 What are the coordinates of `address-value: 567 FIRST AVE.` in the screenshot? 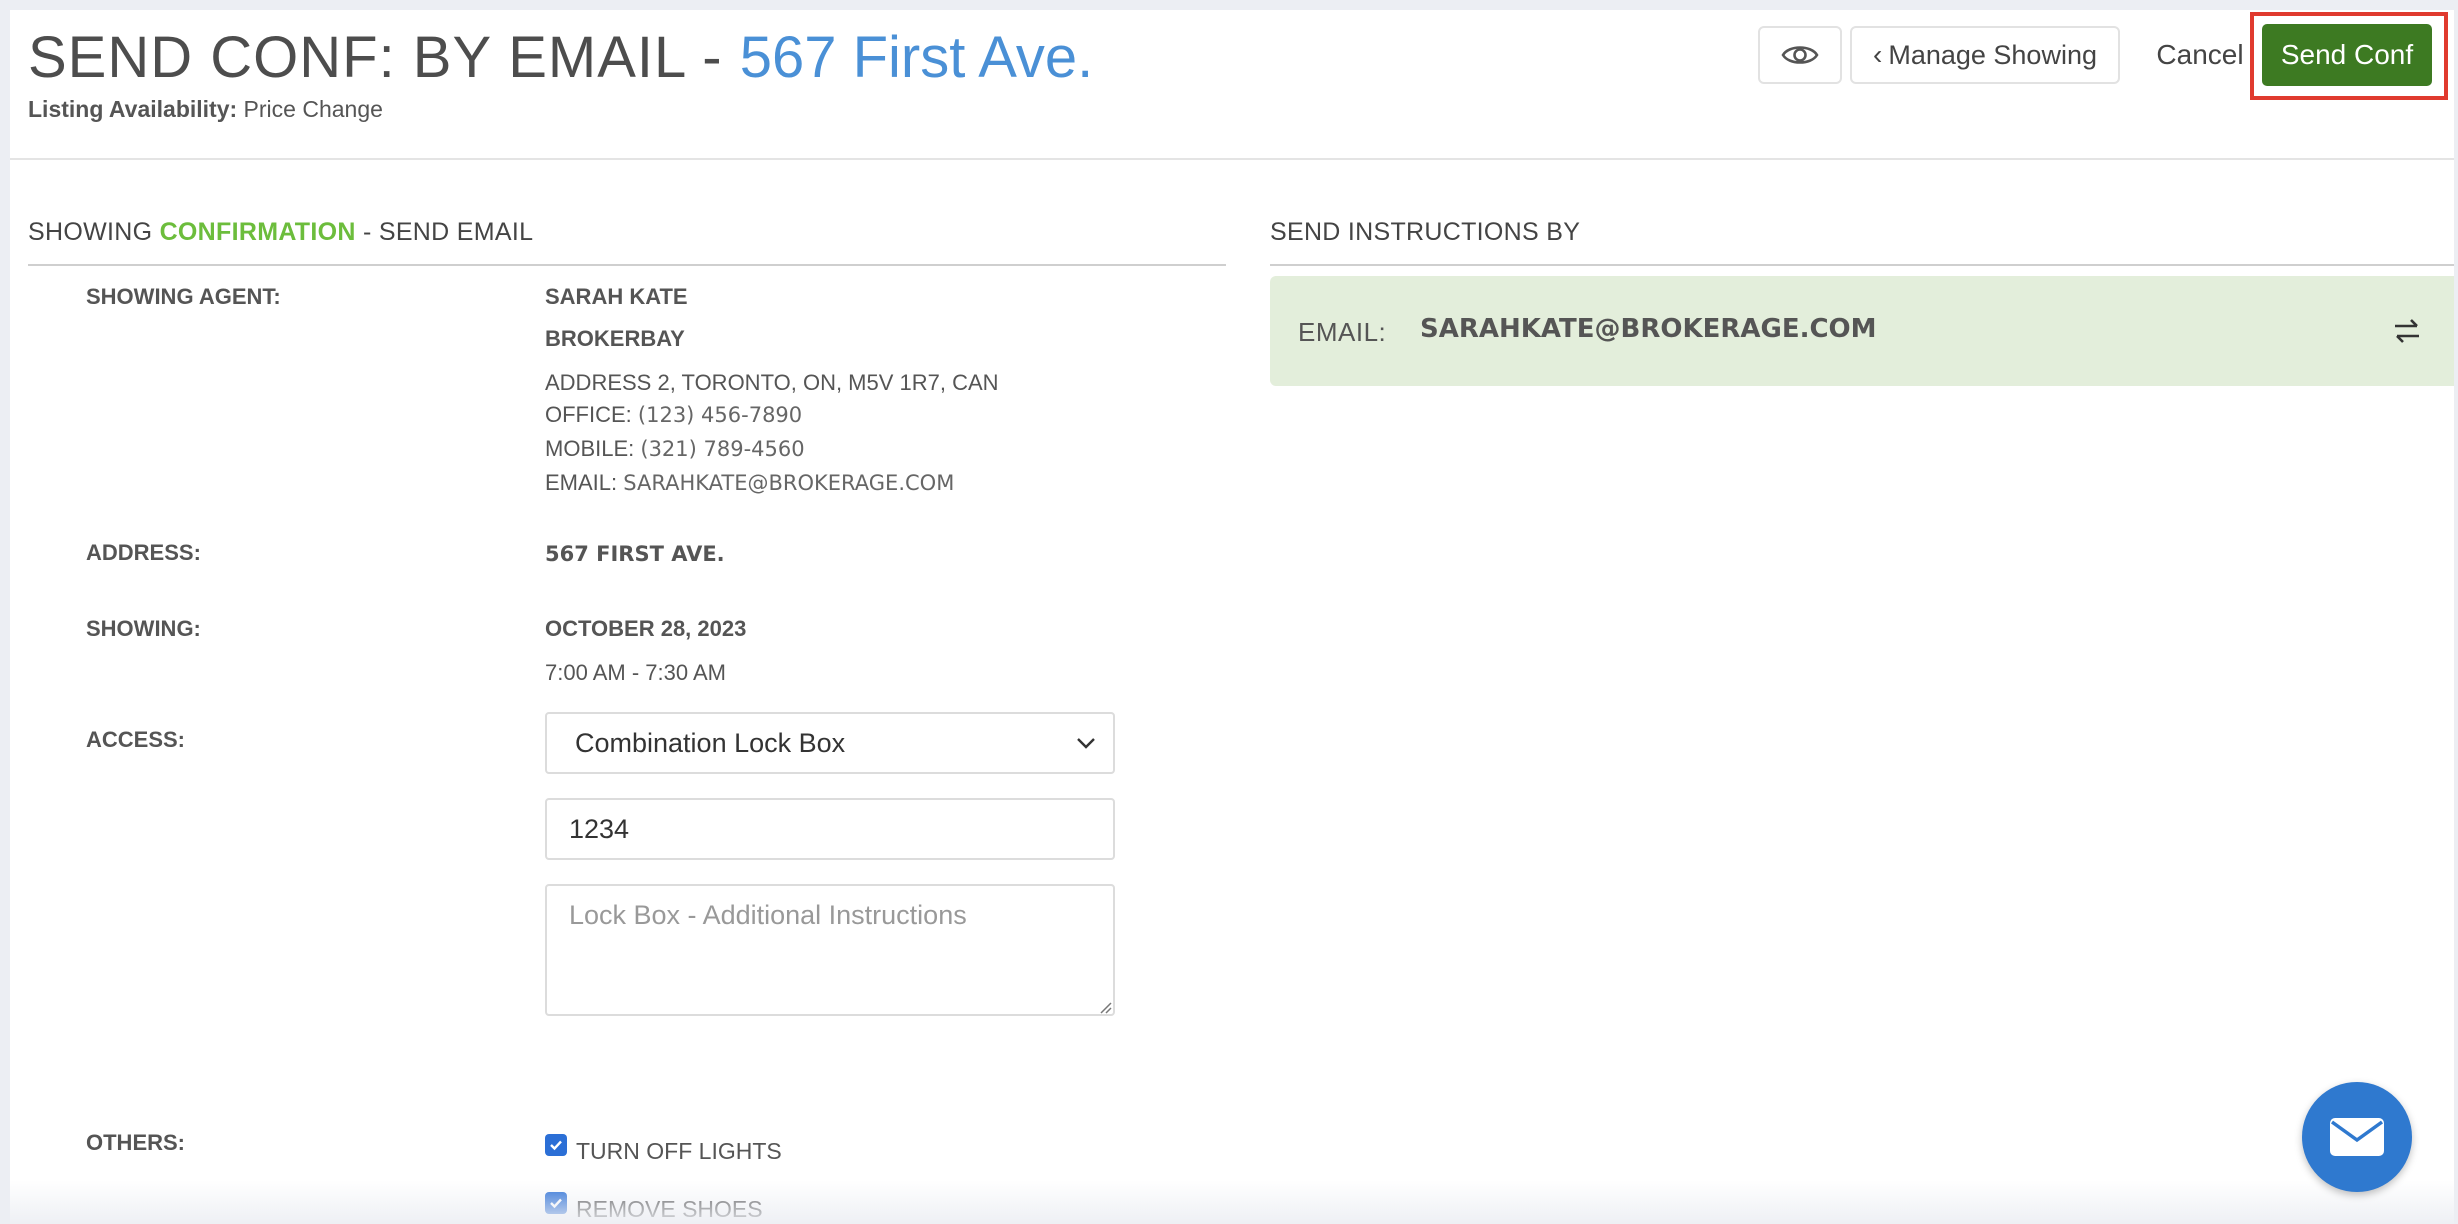 It's located at (635, 554).